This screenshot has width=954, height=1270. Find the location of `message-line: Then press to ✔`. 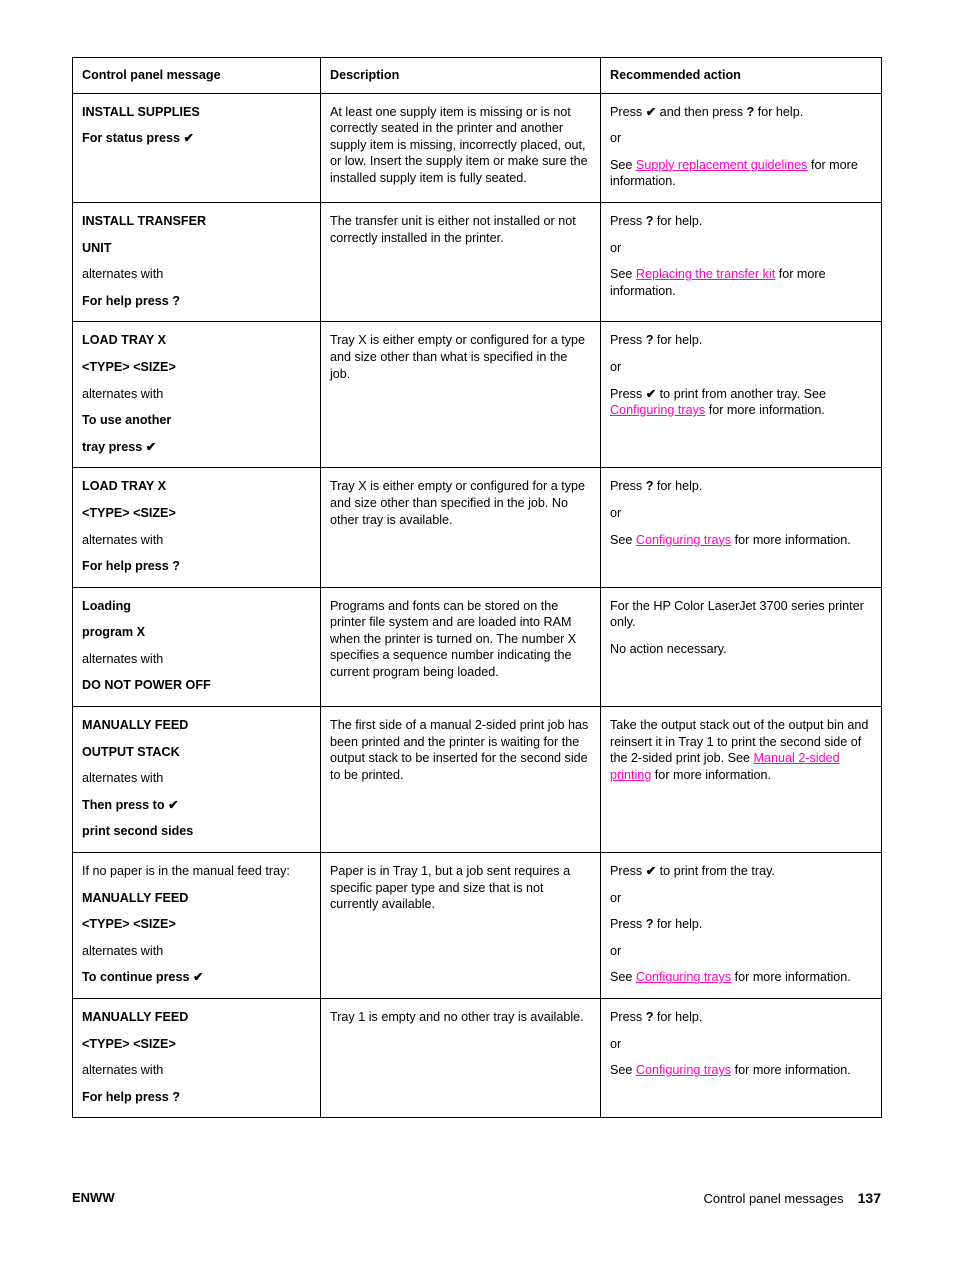

message-line: Then press to ✔ is located at coordinates (130, 804).